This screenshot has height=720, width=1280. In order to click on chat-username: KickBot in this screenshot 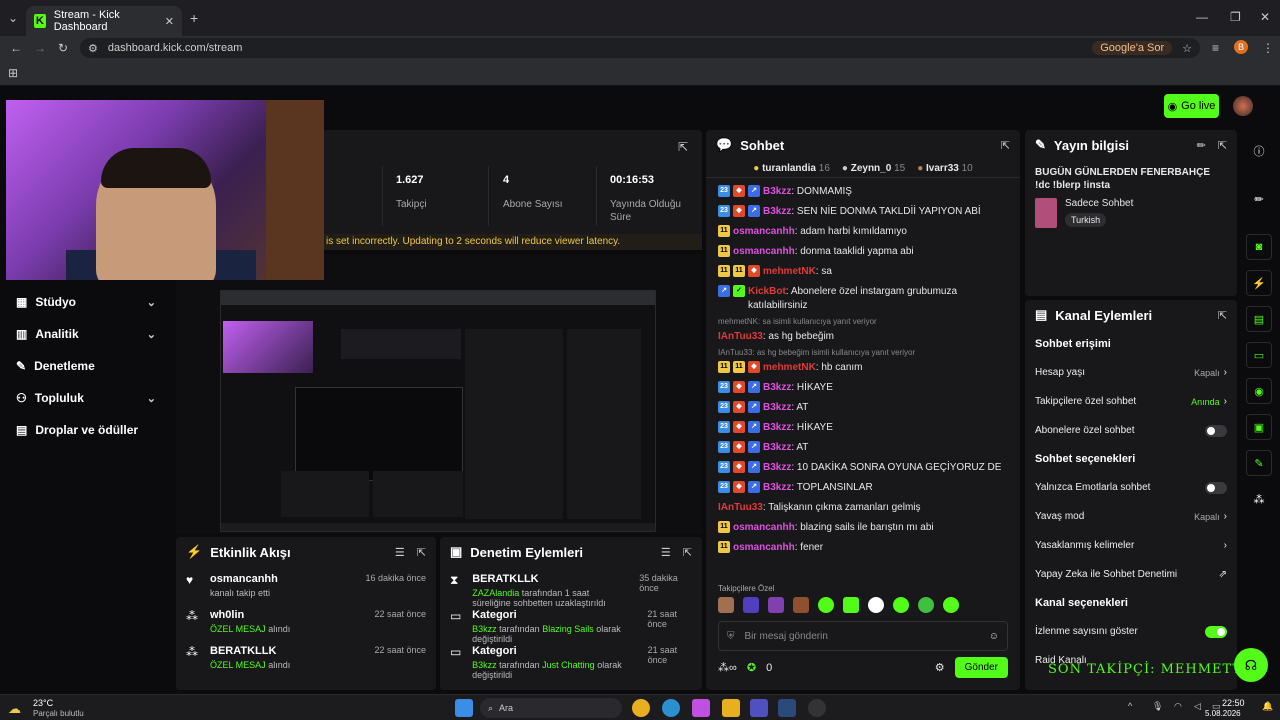, I will do `click(767, 291)`.